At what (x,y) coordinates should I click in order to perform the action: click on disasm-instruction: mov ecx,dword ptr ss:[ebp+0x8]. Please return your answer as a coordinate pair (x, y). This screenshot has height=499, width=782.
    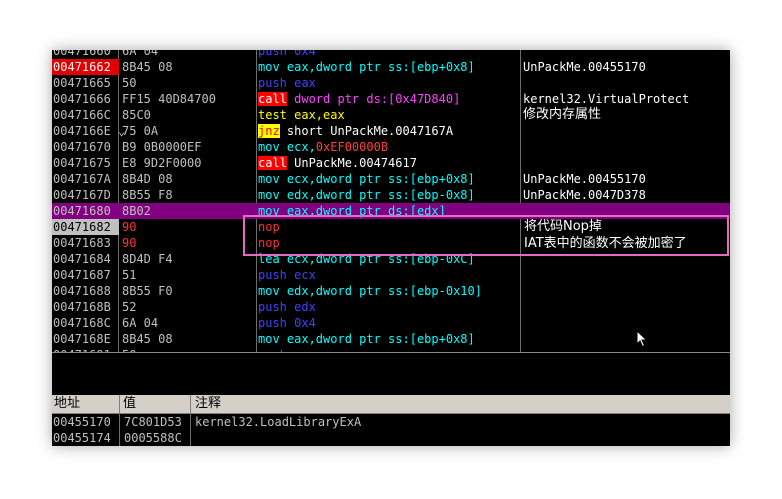
    Looking at the image, I should click on (366, 179).